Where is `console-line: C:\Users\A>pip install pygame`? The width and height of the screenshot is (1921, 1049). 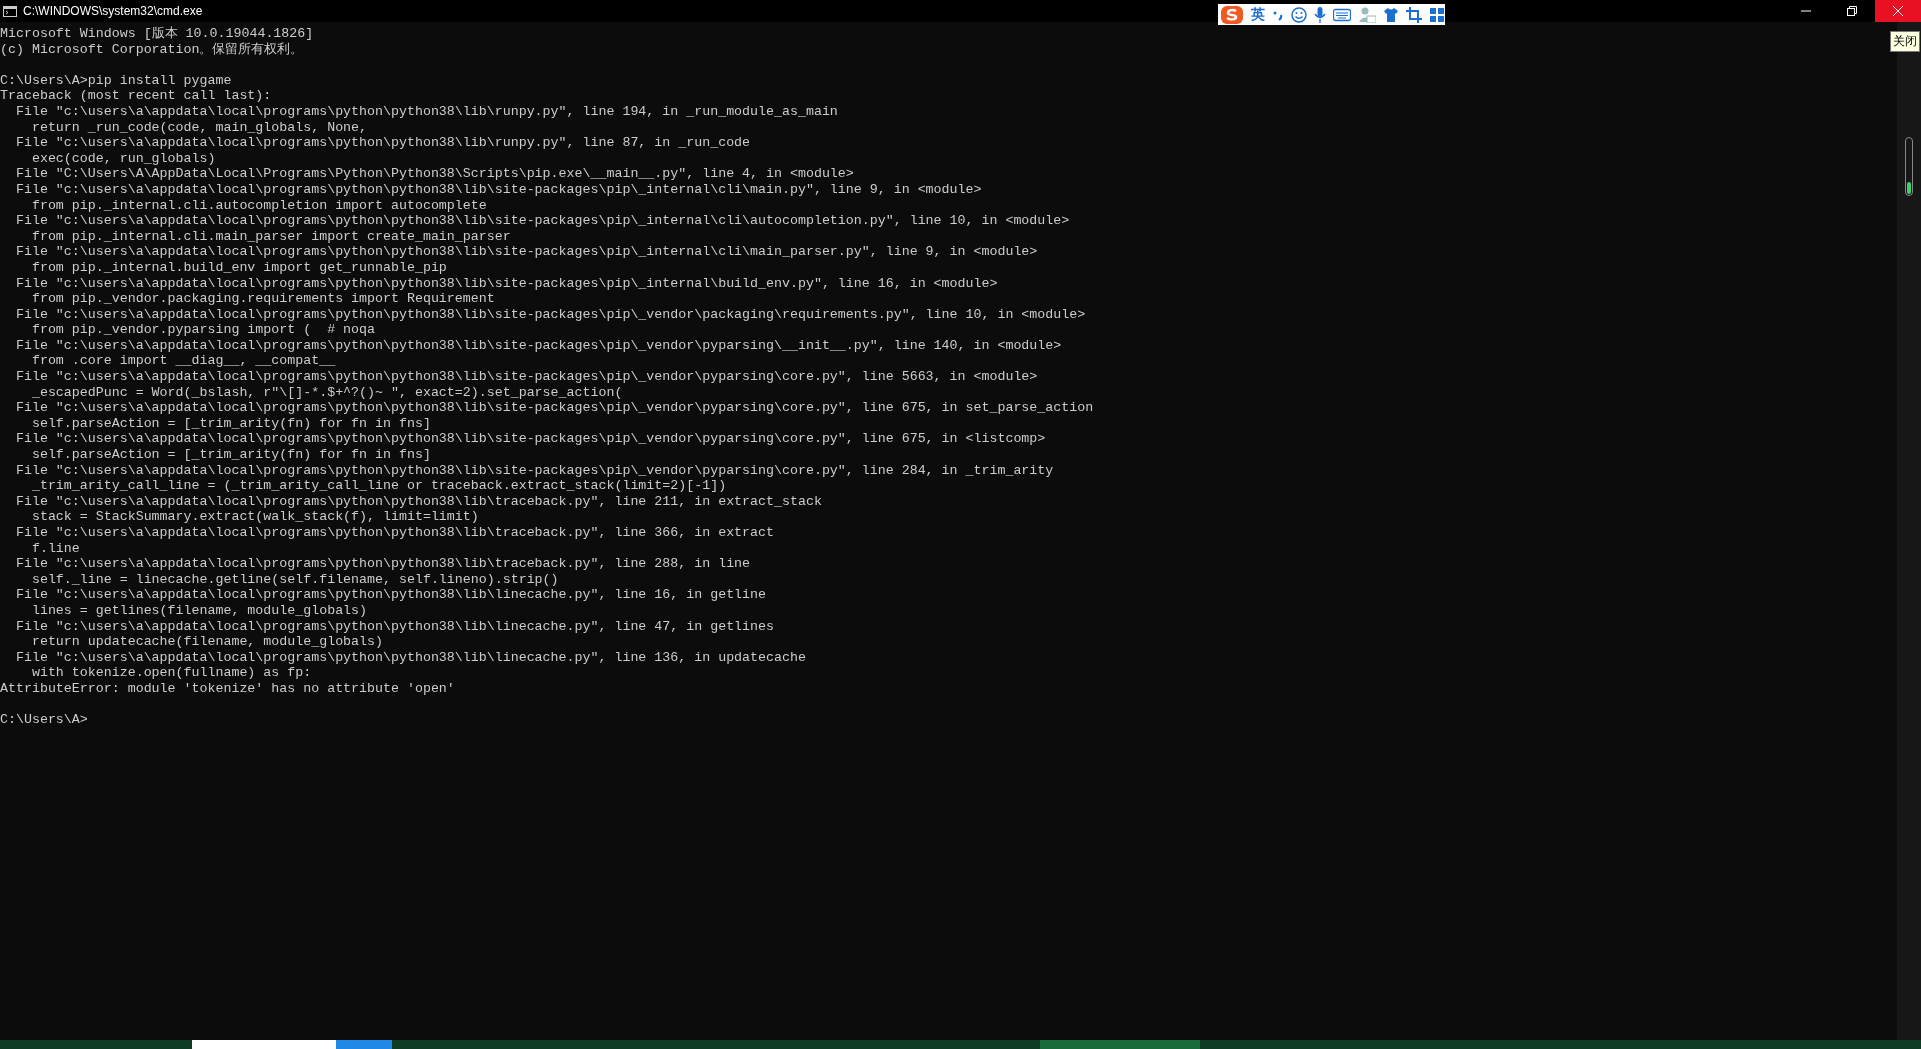 console-line: C:\Users\A>pip install pygame is located at coordinates (116, 80).